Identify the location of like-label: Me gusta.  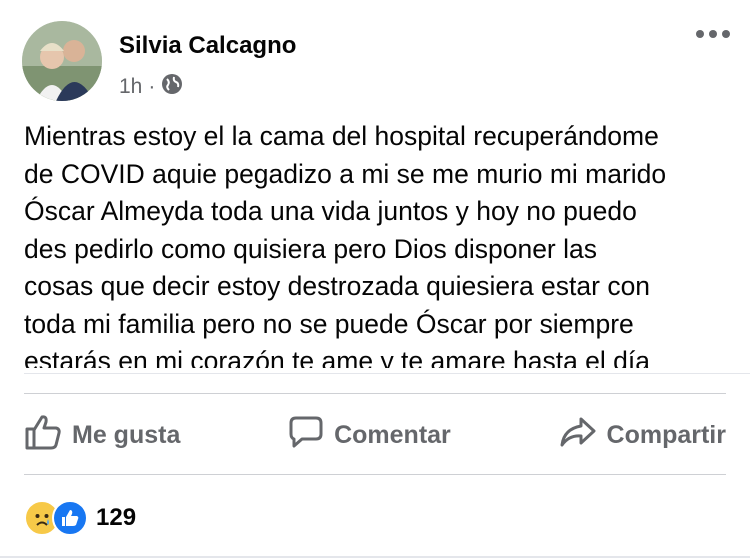
(126, 434).